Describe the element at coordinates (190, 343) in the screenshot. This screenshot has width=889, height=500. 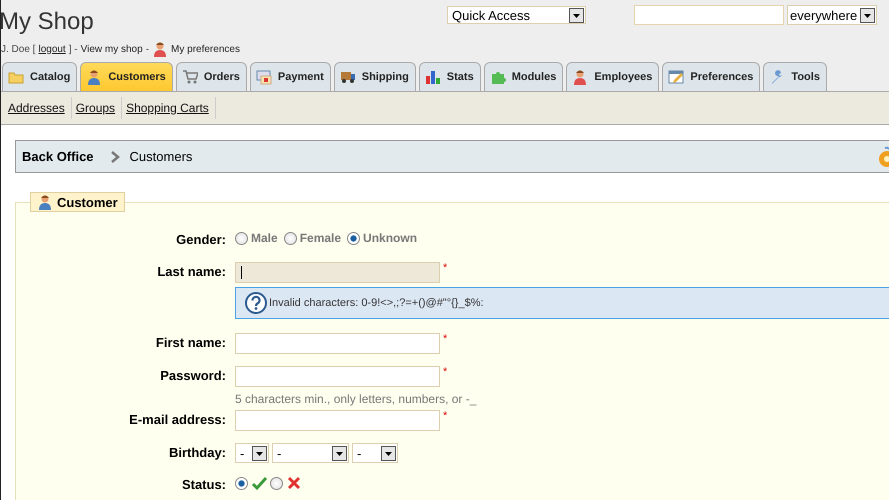
I see `field-label: First name:` at that location.